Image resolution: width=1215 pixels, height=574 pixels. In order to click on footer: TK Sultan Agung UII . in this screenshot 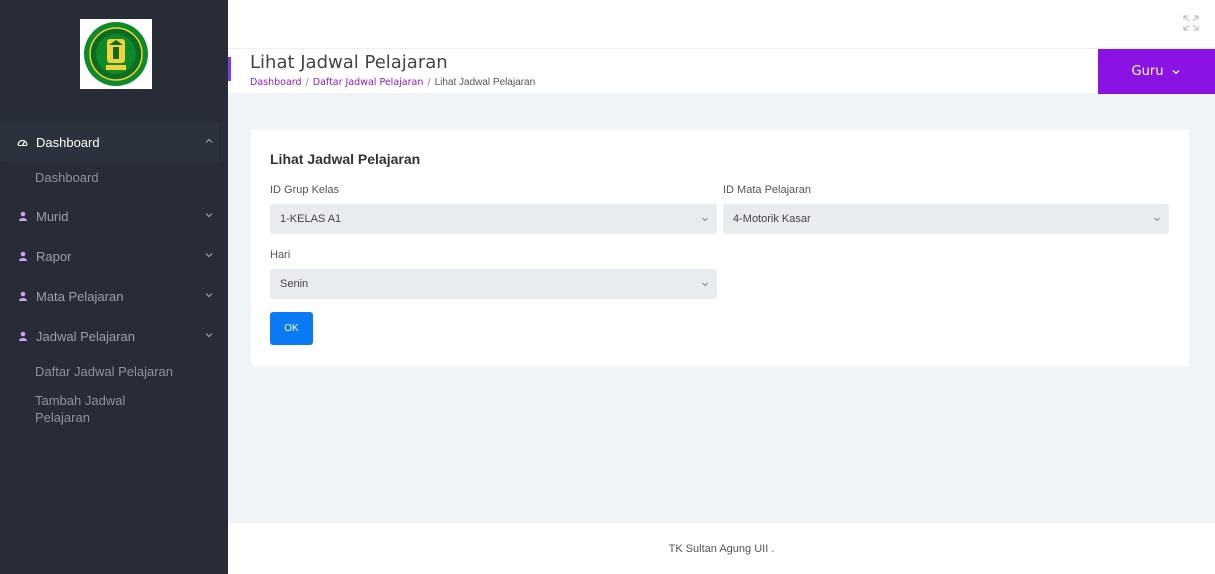, I will do `click(721, 548)`.